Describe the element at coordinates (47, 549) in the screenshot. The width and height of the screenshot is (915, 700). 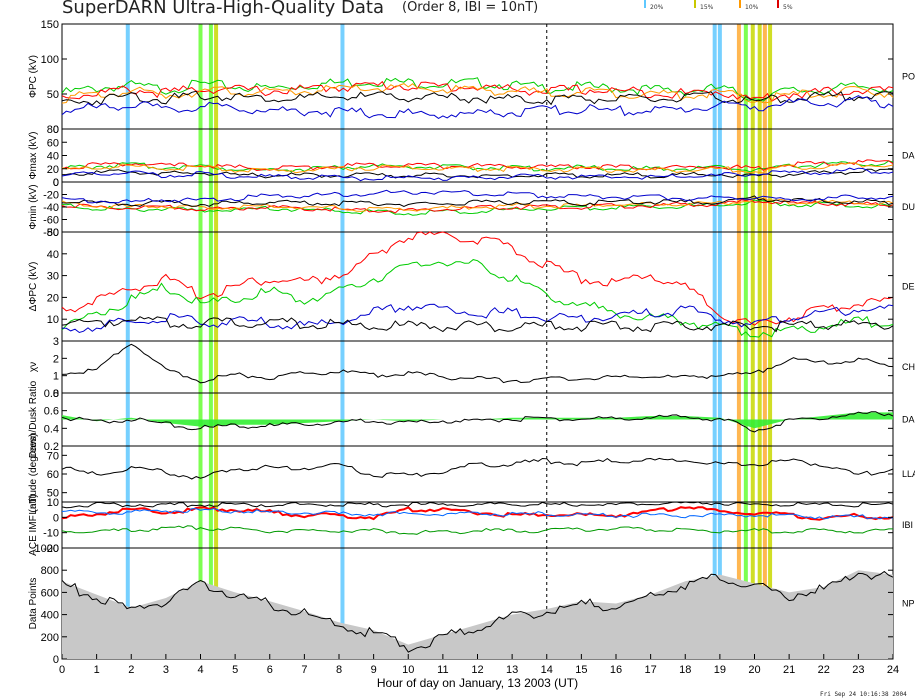
I see `y-tick-label: 1000` at that location.